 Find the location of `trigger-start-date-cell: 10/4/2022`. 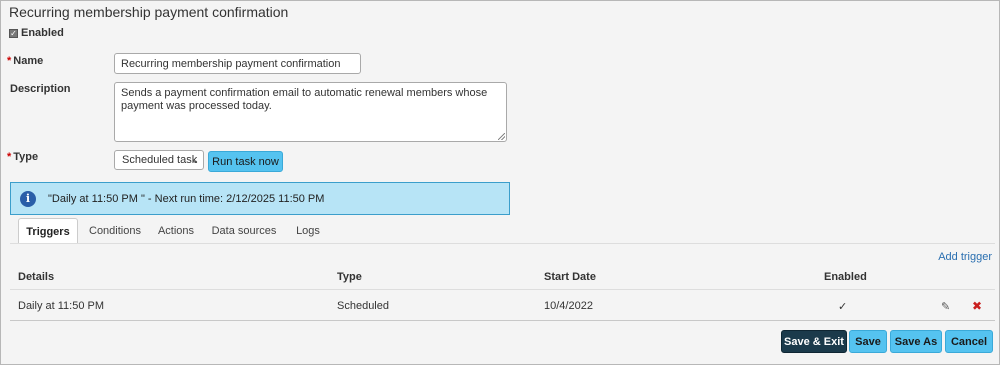

trigger-start-date-cell: 10/4/2022 is located at coordinates (568, 306).